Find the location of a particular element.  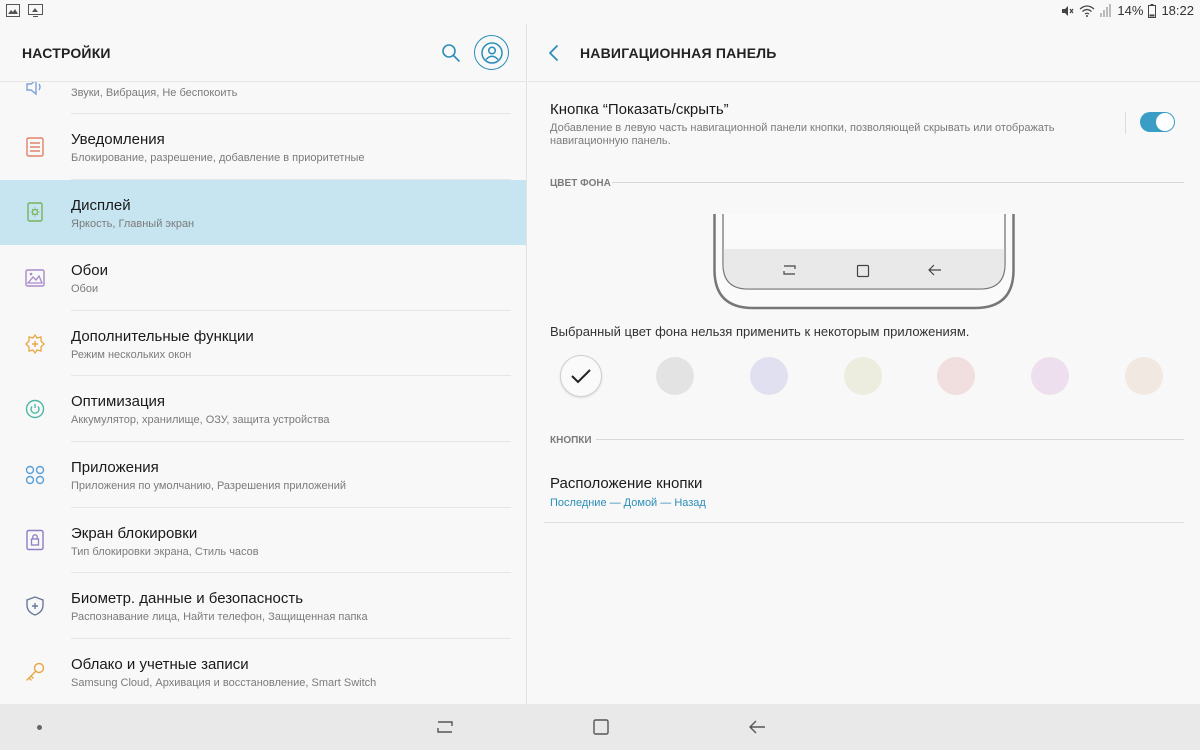

menu-item-title: Биометр. данные и безопасность is located at coordinates (187, 599).